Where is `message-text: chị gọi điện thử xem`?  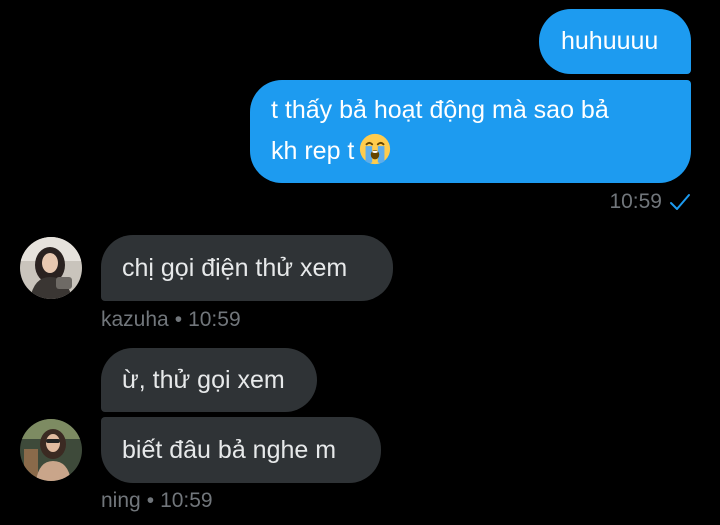
message-text: chị gọi điện thử xem is located at coordinates (235, 268).